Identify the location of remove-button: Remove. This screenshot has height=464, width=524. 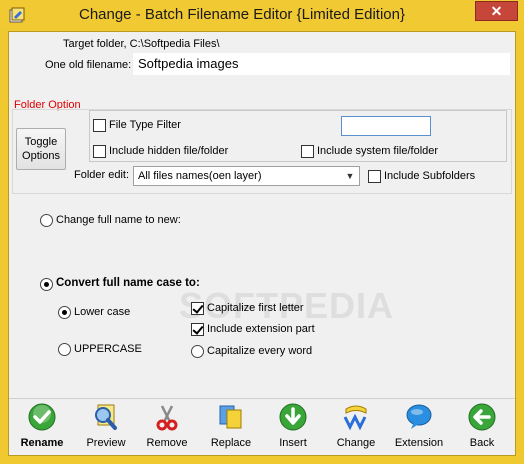
(167, 428).